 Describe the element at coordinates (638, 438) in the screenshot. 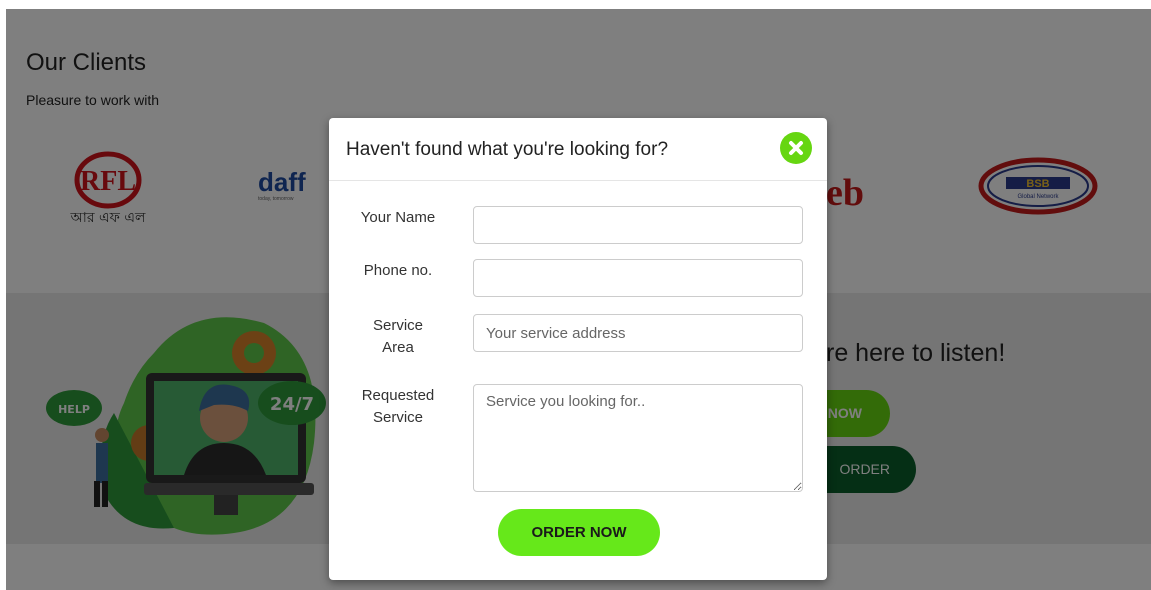

I see `requested-service-textarea` at that location.